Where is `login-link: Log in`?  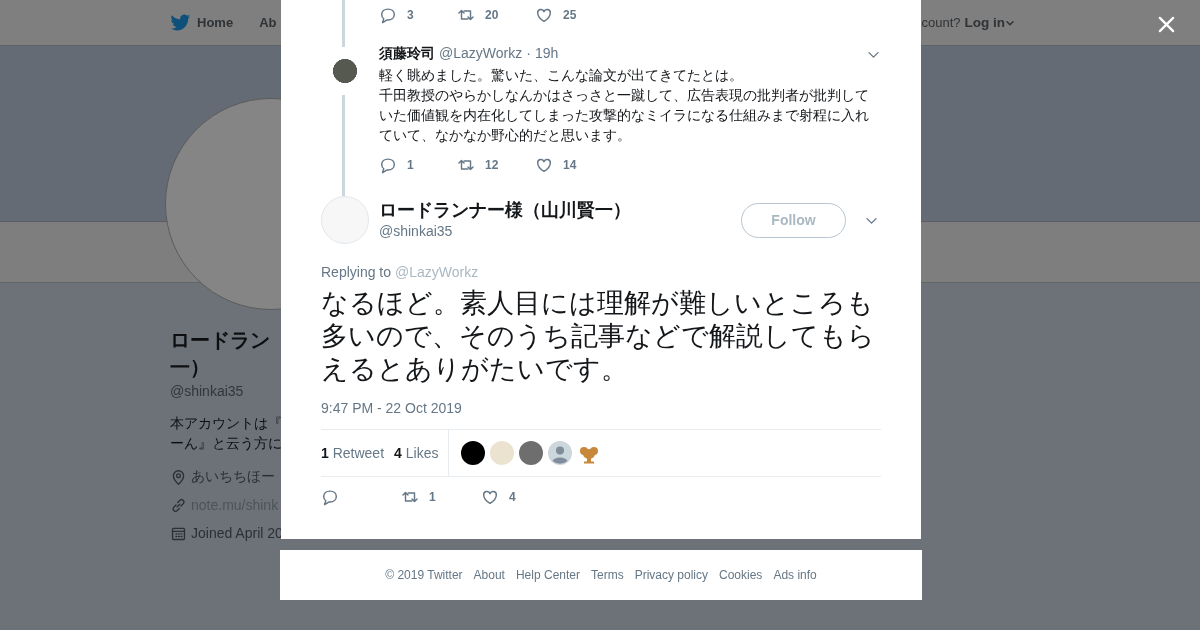
login-link: Log in is located at coordinates (984, 22).